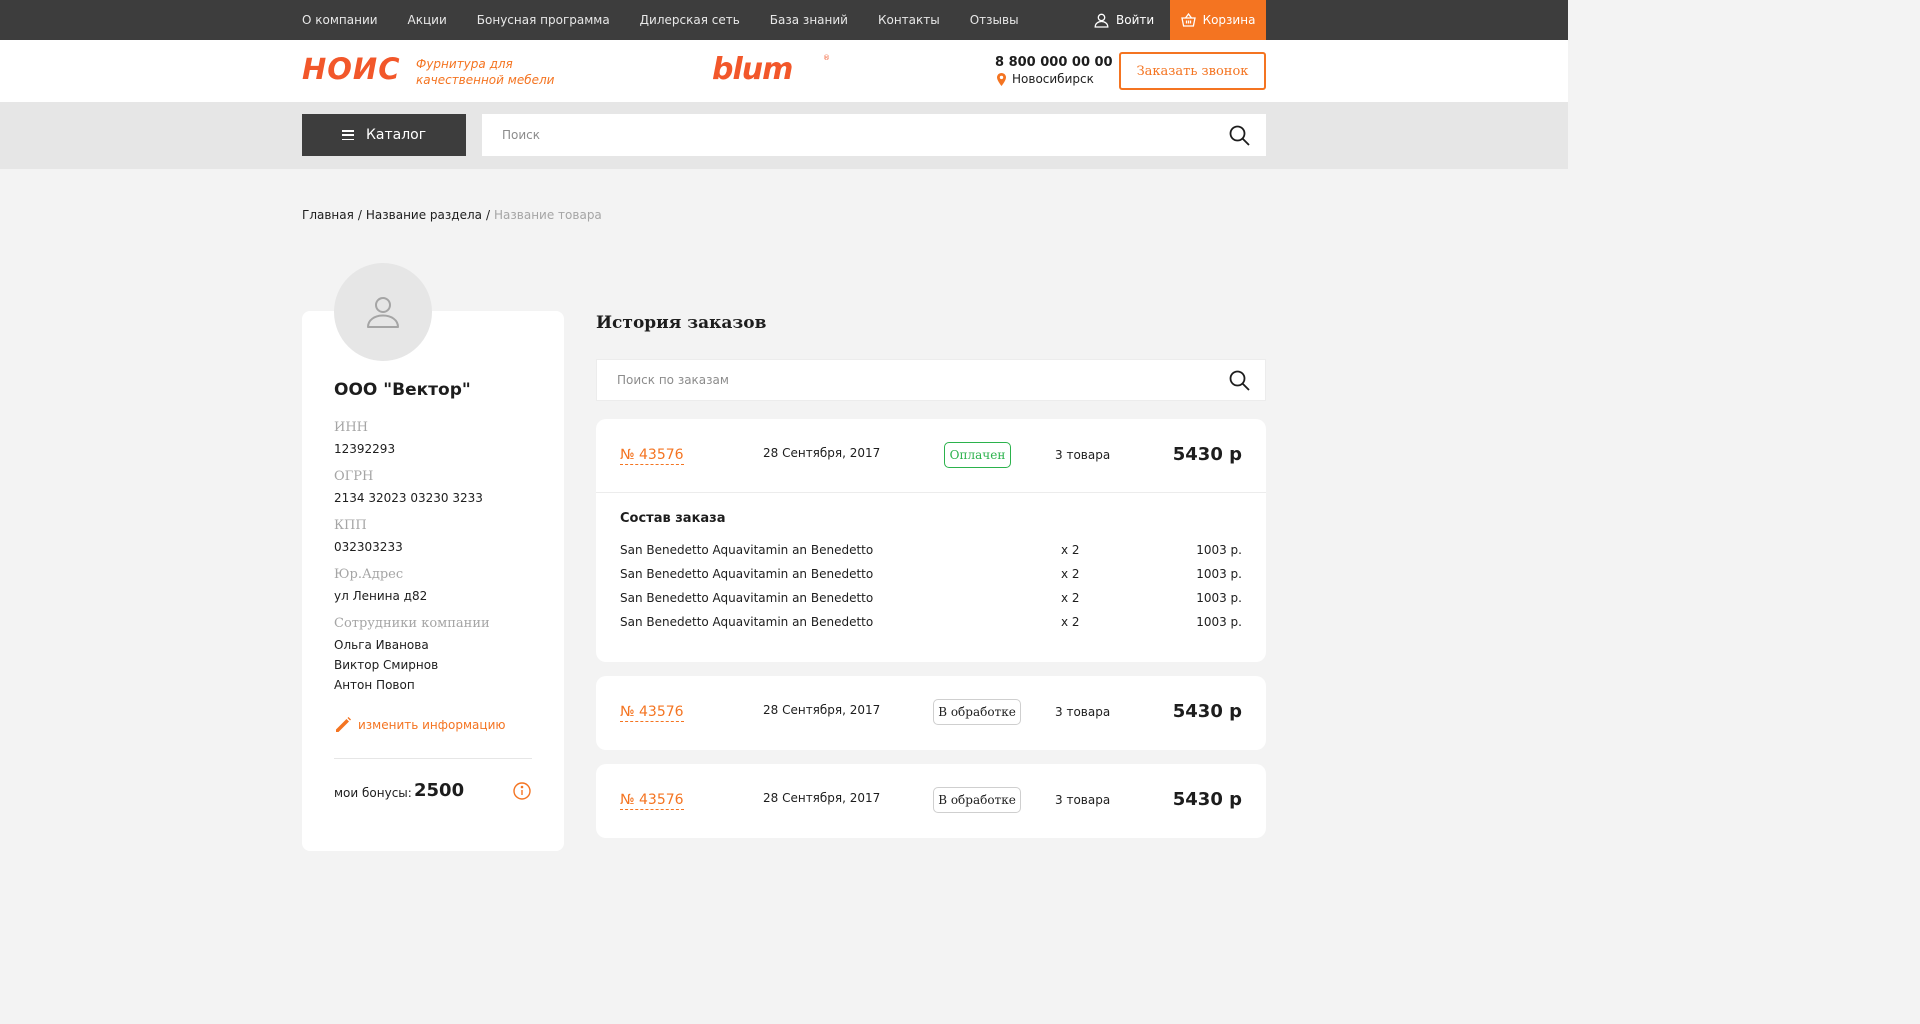 Image resolution: width=1920 pixels, height=1024 pixels. What do you see at coordinates (1135, 20) in the screenshot?
I see `login-label: Войти` at bounding box center [1135, 20].